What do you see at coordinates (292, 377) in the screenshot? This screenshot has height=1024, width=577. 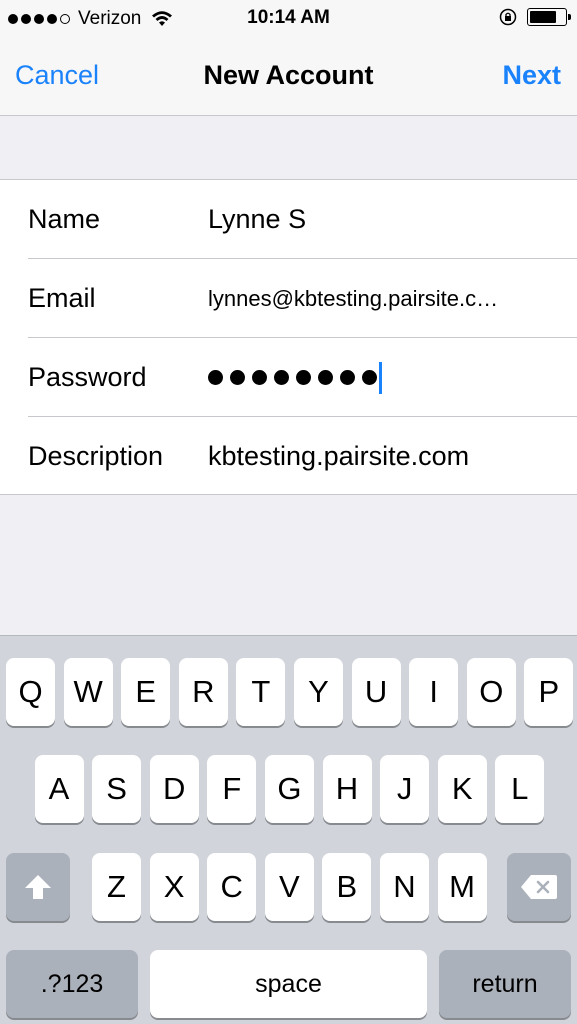 I see `password-mask` at bounding box center [292, 377].